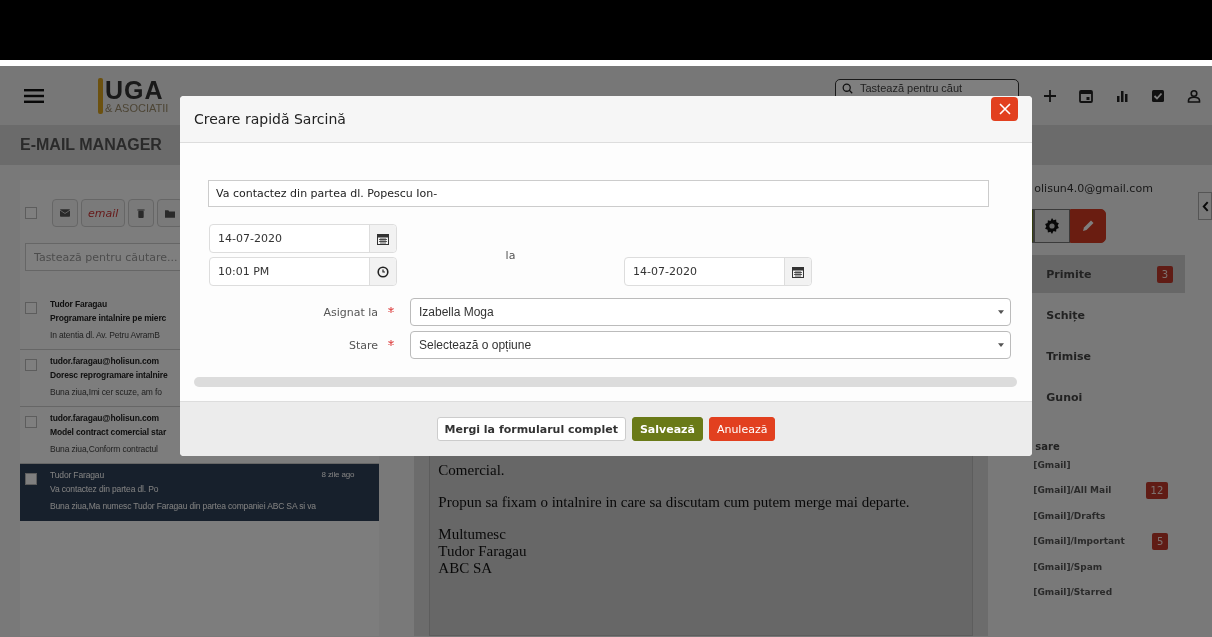 This screenshot has width=1212, height=637. Describe the element at coordinates (104, 449) in the screenshot. I see `message-preview: Buna ziua,Conform contractul` at that location.